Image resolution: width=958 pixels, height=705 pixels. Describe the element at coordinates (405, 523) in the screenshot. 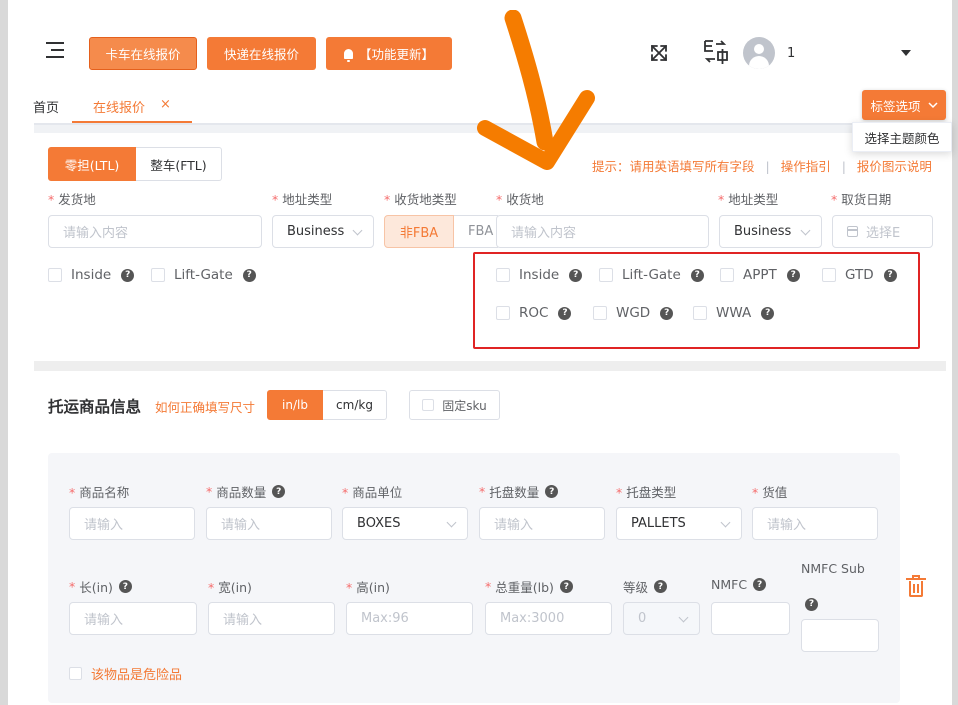

I see `product-unit-select: BOXES` at that location.